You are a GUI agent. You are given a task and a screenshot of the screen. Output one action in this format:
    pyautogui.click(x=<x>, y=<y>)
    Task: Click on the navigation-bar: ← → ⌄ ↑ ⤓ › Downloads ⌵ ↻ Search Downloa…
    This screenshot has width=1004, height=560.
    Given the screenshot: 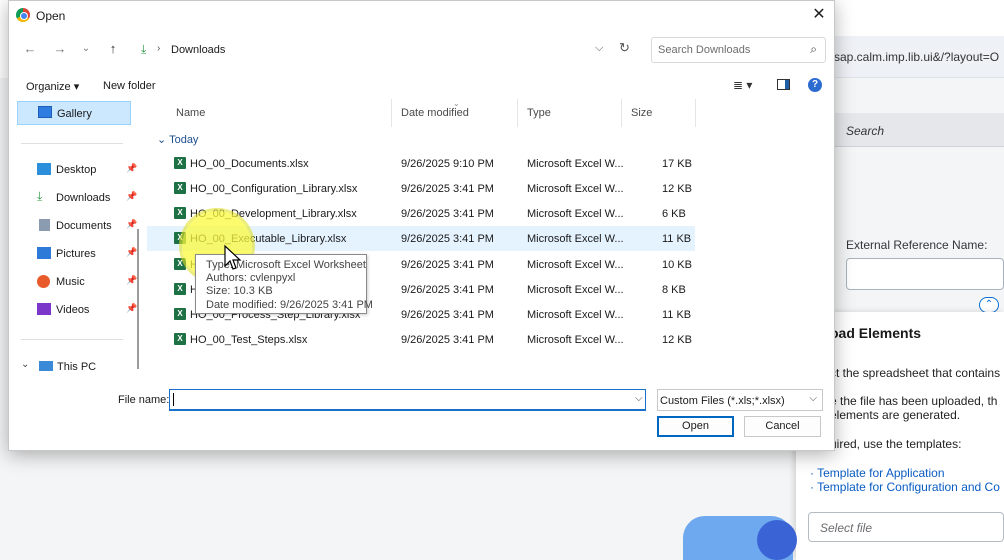 What is the action you would take?
    pyautogui.click(x=421, y=49)
    